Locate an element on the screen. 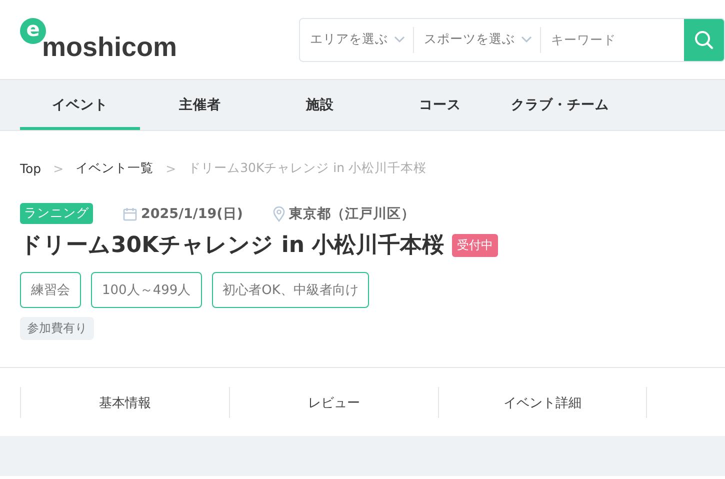 This screenshot has width=725, height=479. section-tab: 基本情報 is located at coordinates (124, 402).